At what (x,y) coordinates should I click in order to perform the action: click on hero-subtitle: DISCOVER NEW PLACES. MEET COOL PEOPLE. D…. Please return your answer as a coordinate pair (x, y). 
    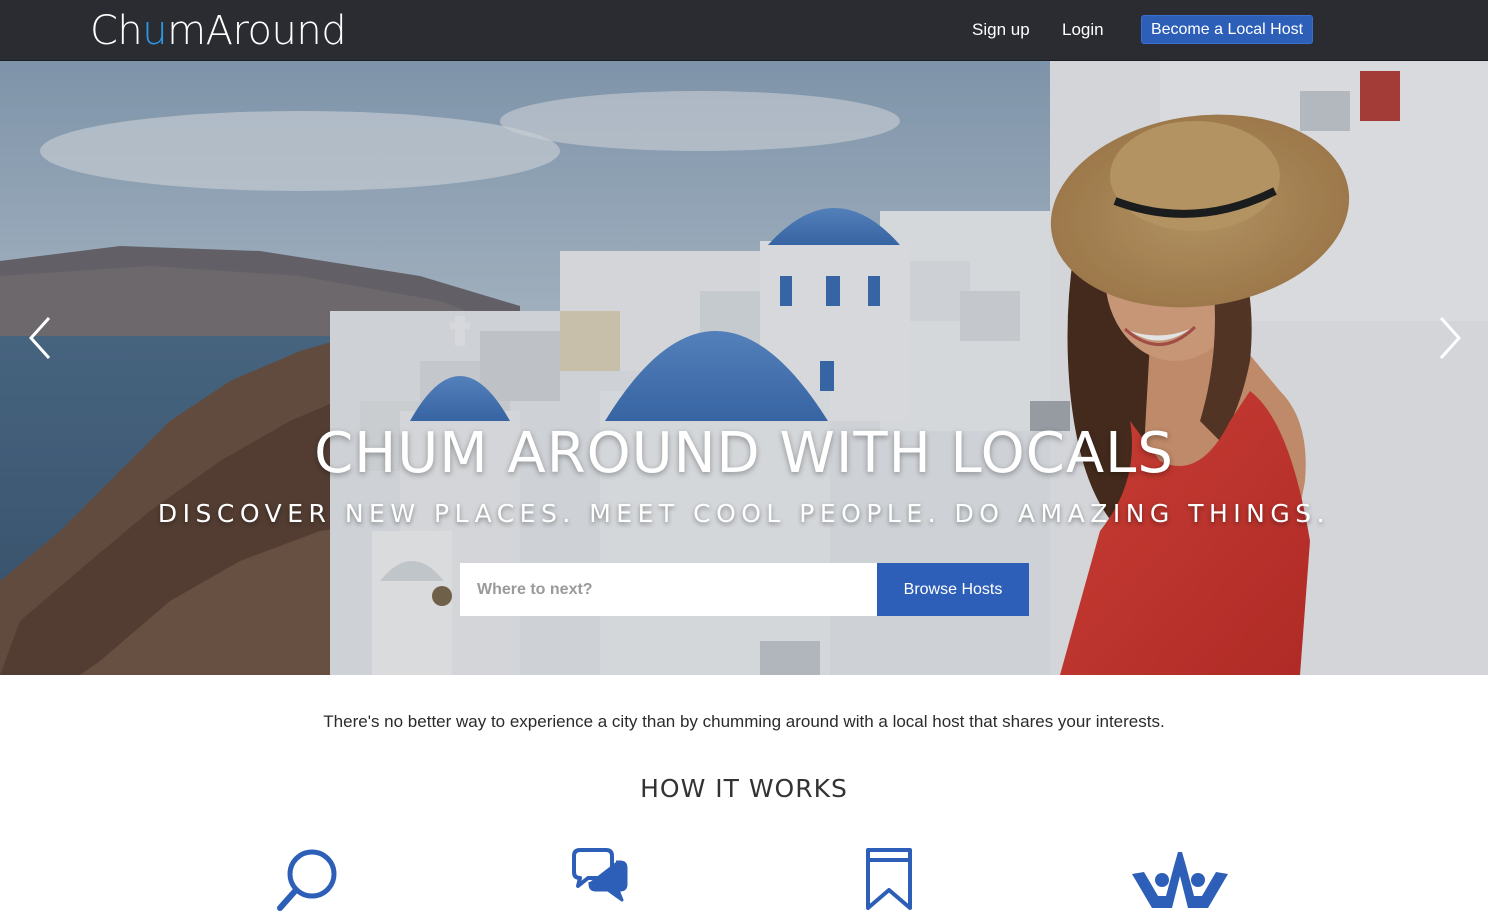
    Looking at the image, I should click on (744, 513).